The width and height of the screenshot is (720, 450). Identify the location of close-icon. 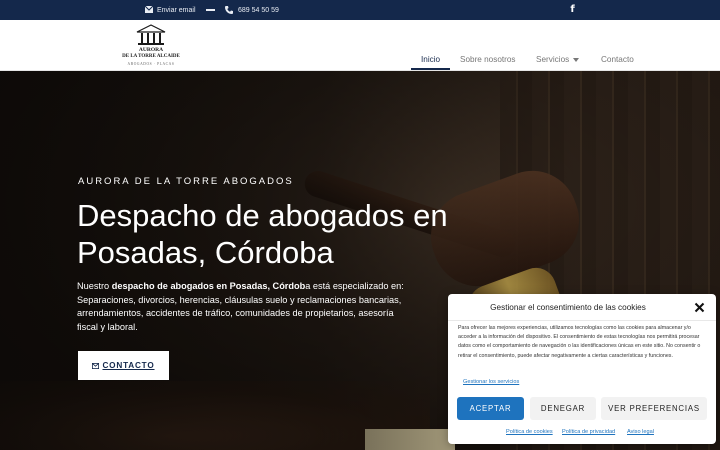
(699, 307).